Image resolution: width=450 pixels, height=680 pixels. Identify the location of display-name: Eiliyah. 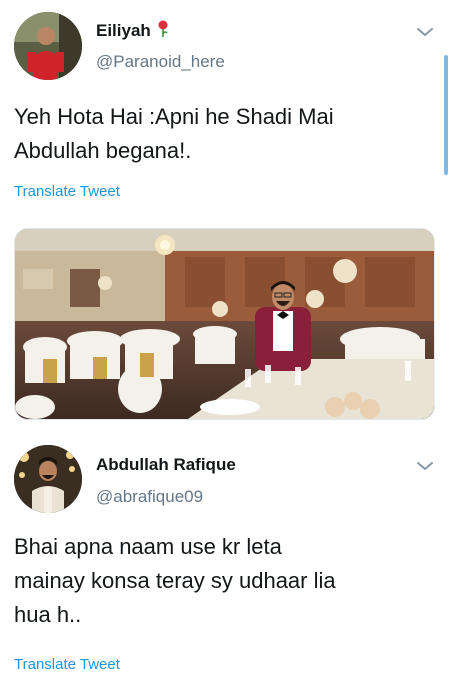
(132, 31).